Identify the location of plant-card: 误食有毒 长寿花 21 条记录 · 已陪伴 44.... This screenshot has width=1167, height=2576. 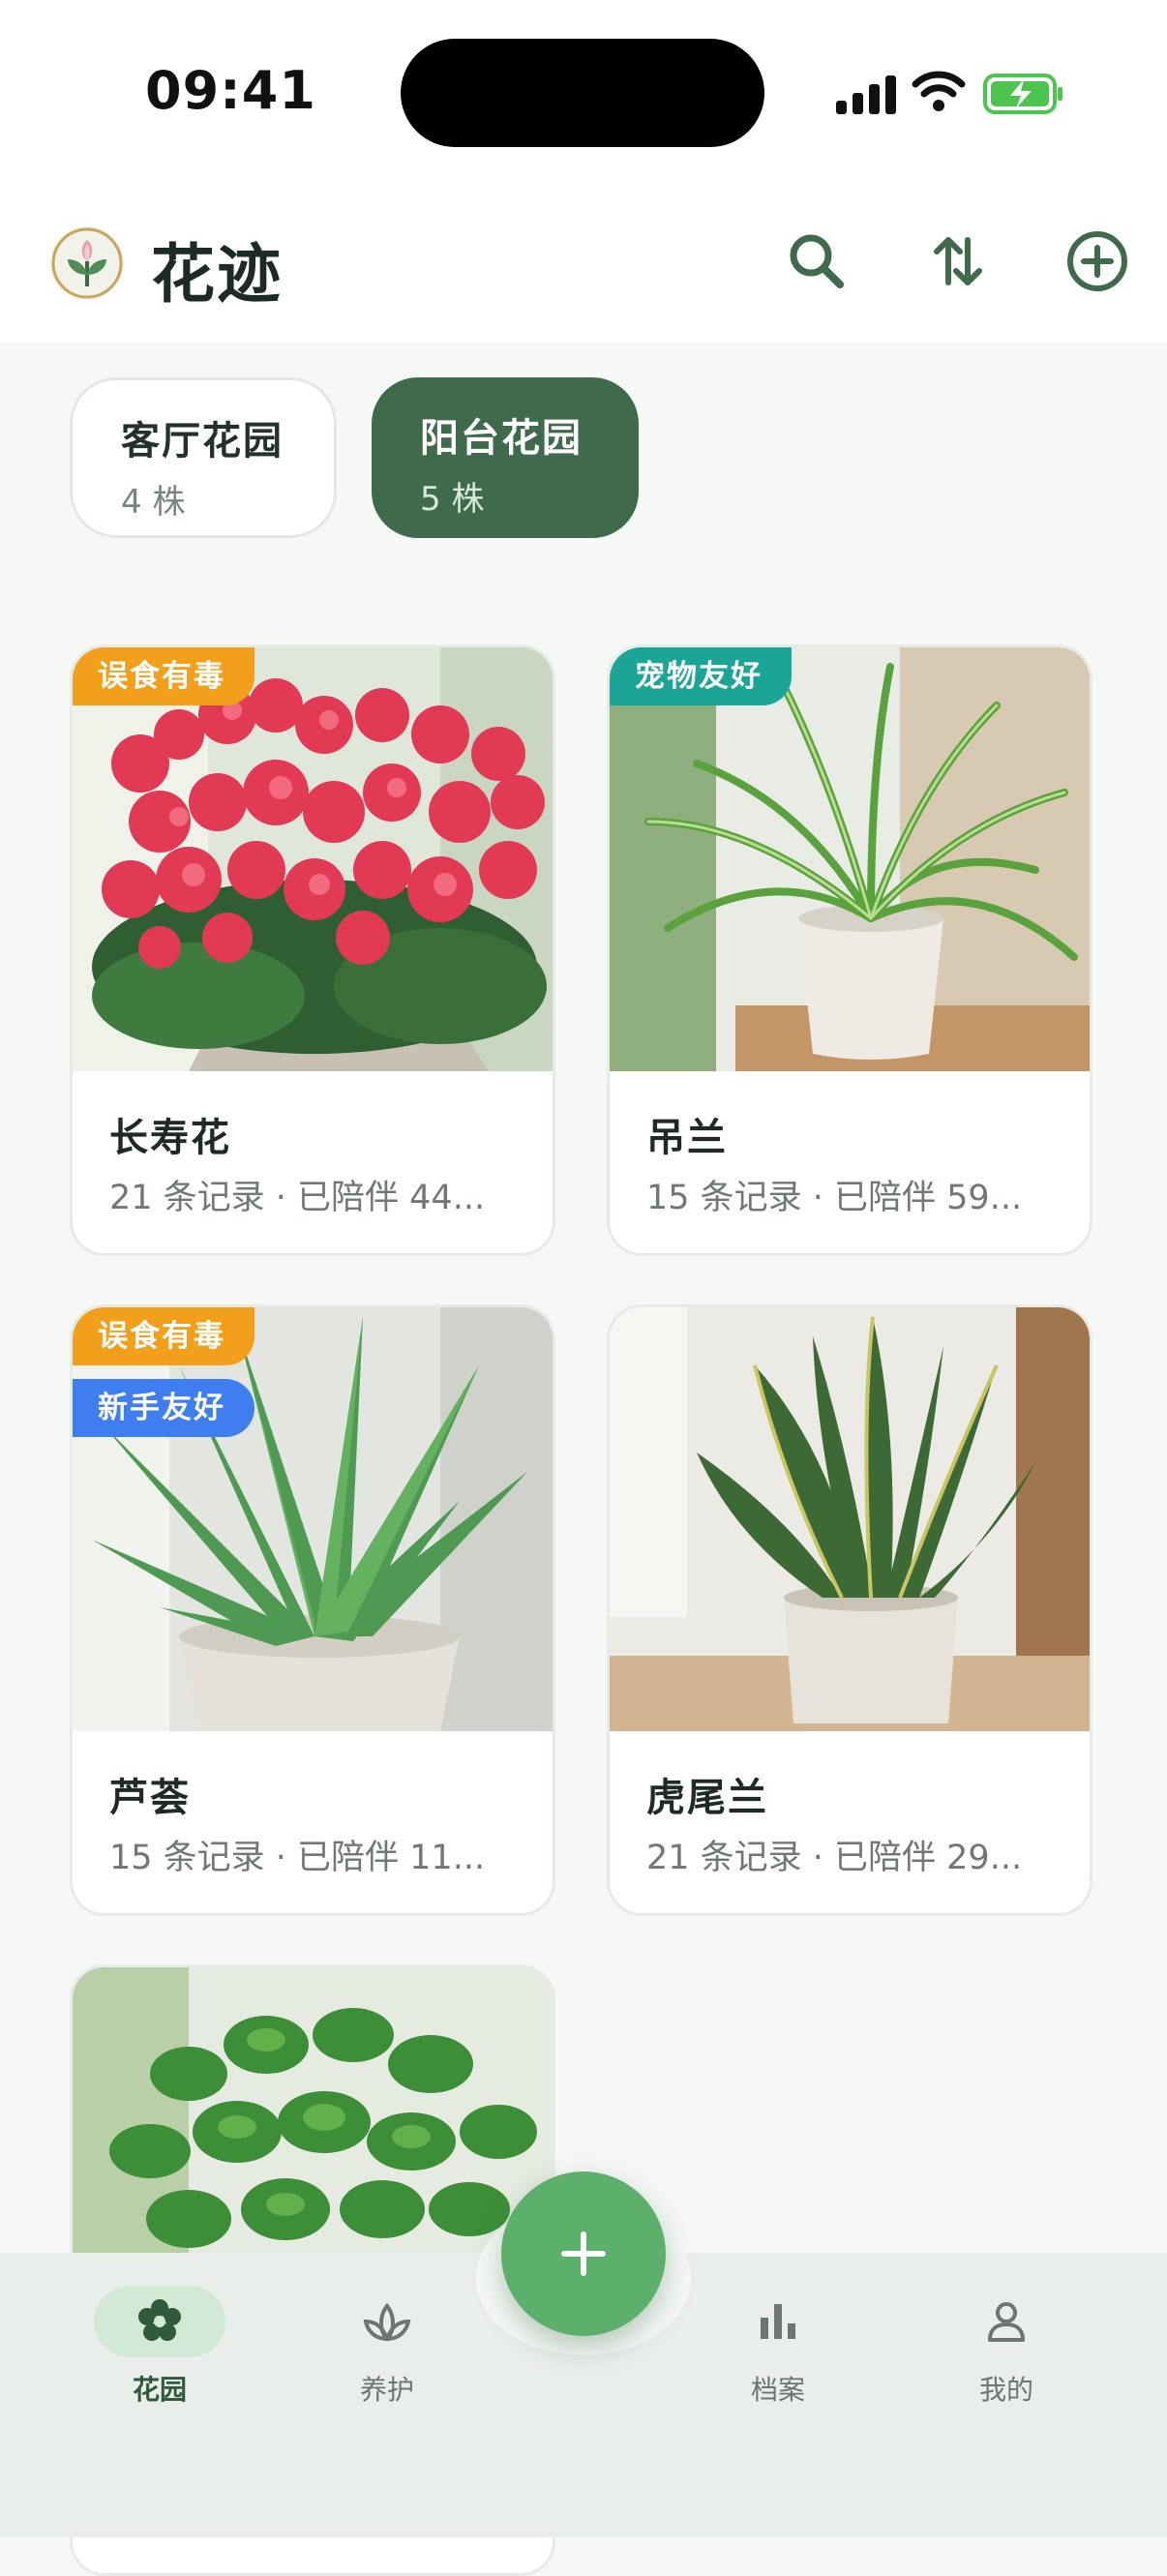
(312, 950).